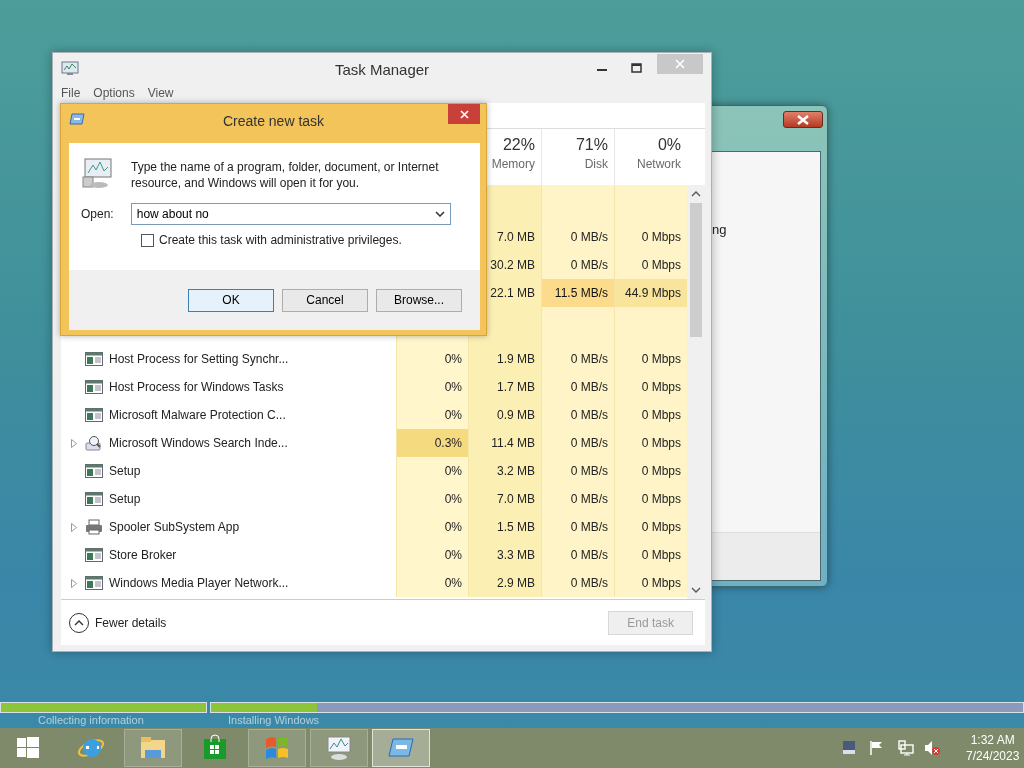  I want to click on menu-item: View, so click(160, 93).